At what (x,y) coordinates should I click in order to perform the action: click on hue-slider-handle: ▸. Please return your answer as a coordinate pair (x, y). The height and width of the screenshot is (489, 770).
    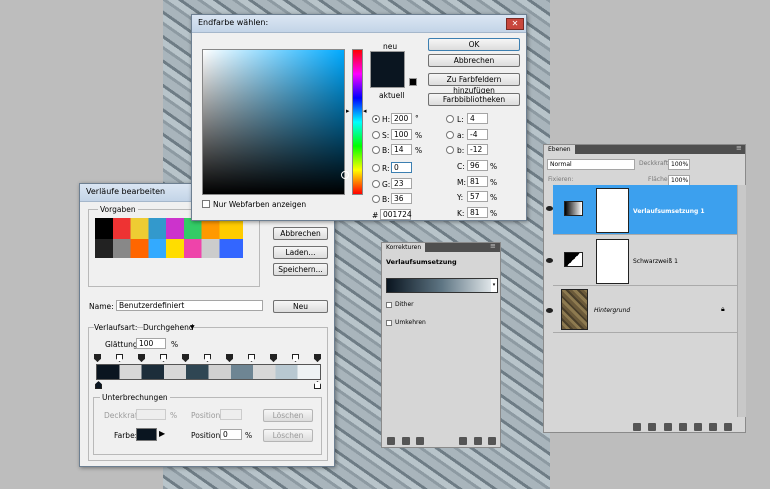
    Looking at the image, I should click on (348, 111).